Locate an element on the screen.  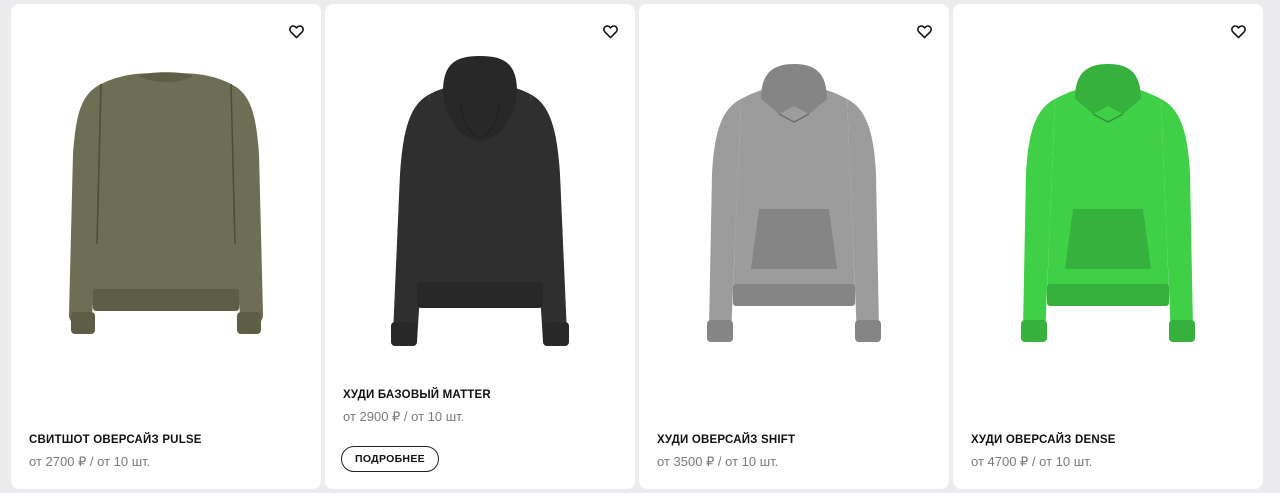
product-price: от 2900 ₽ / от 10 шт. is located at coordinates (404, 416).